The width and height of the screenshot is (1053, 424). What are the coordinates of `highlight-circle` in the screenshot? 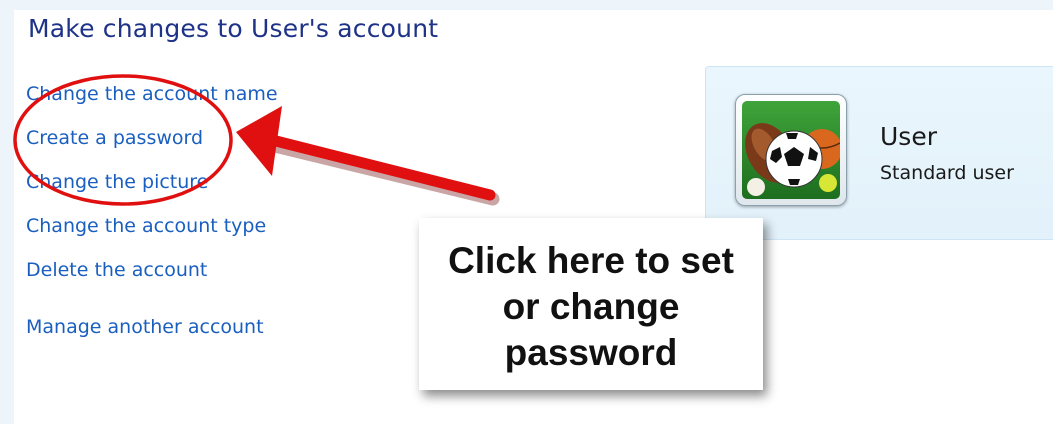 It's located at (123, 140).